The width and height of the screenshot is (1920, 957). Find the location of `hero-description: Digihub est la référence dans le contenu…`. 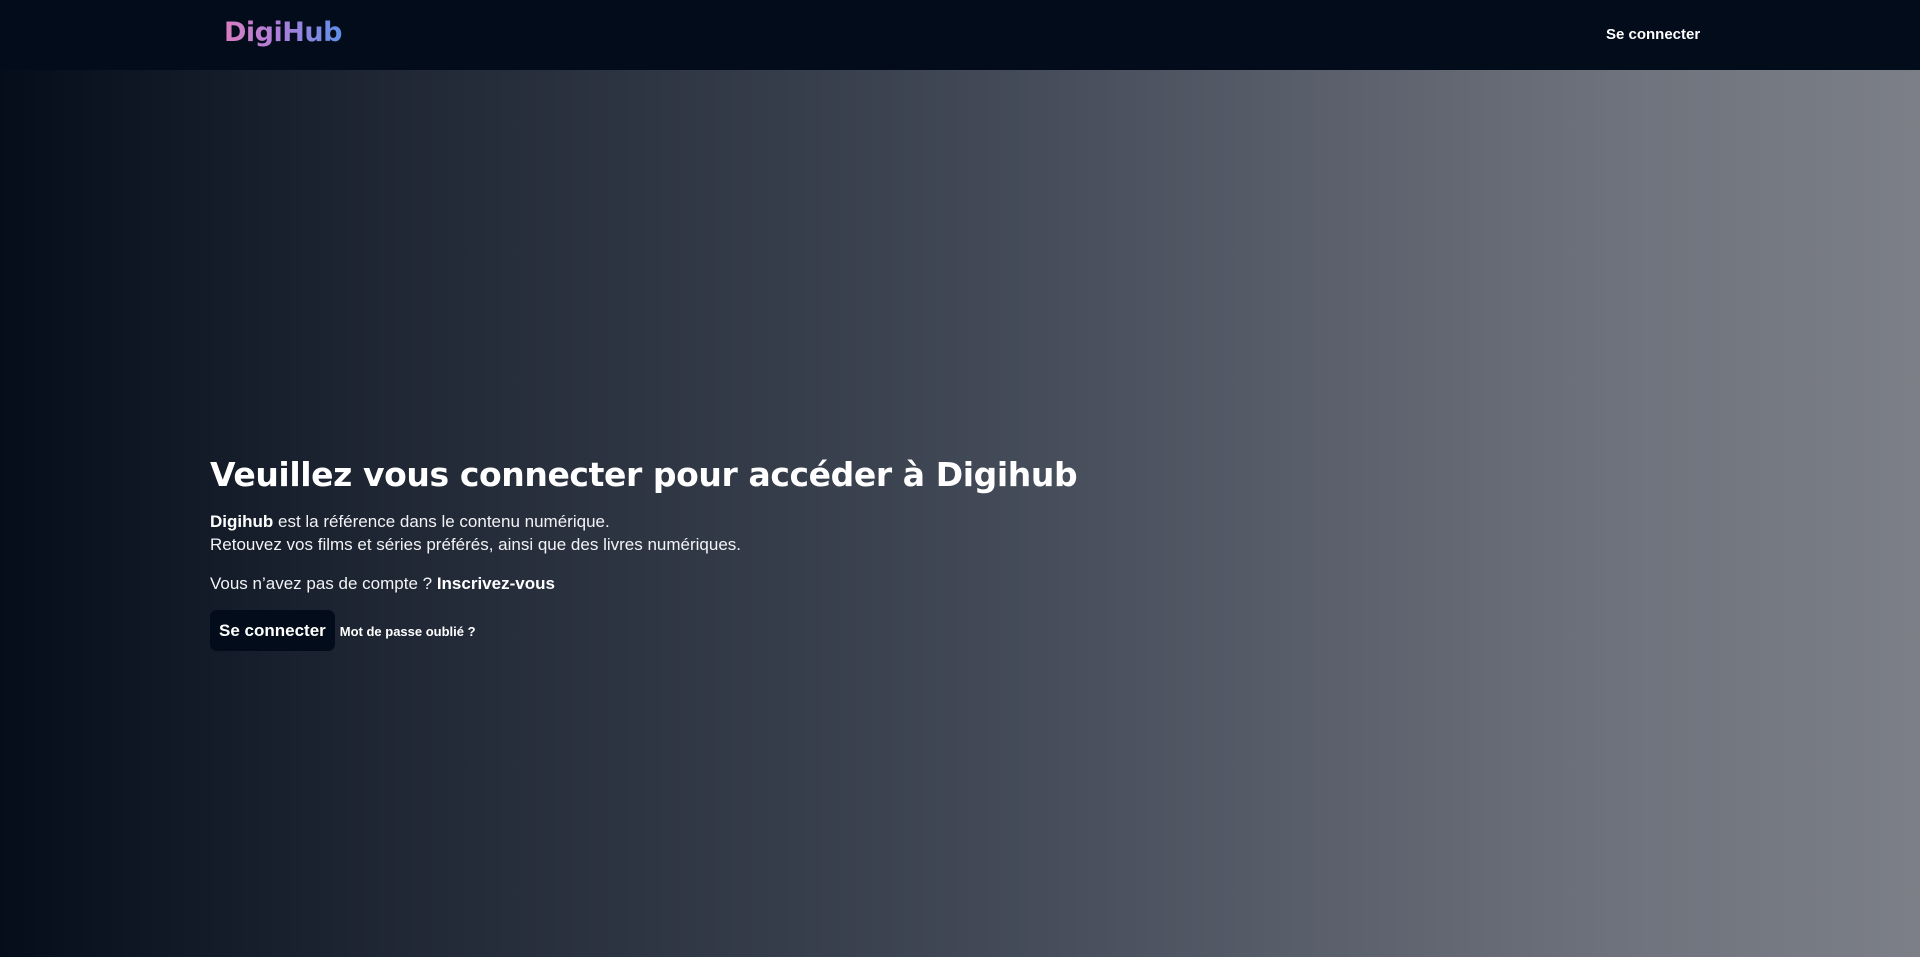

hero-description: Digihub est la référence dans le contenu… is located at coordinates (660, 533).